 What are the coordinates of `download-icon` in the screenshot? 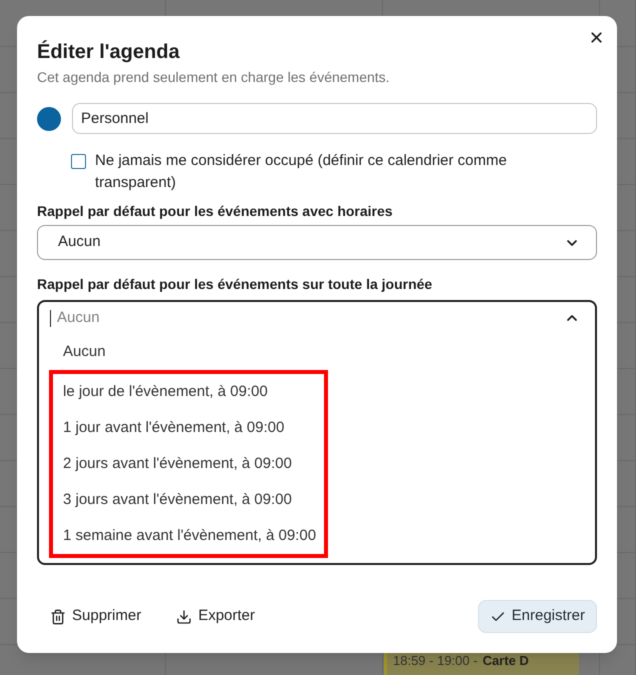 It's located at (184, 616).